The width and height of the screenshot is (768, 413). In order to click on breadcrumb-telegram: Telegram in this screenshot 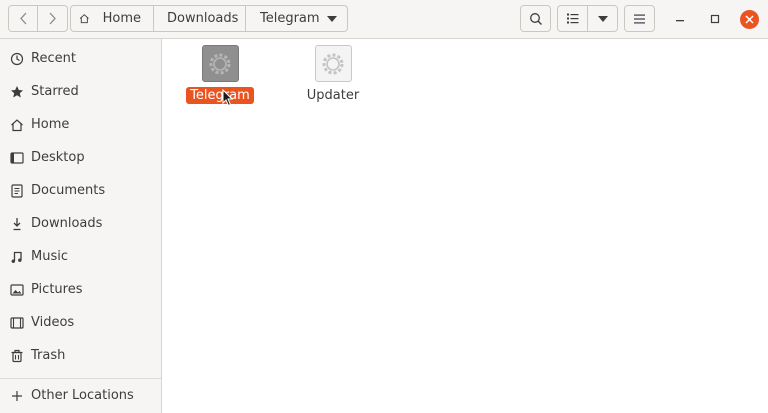, I will do `click(296, 18)`.